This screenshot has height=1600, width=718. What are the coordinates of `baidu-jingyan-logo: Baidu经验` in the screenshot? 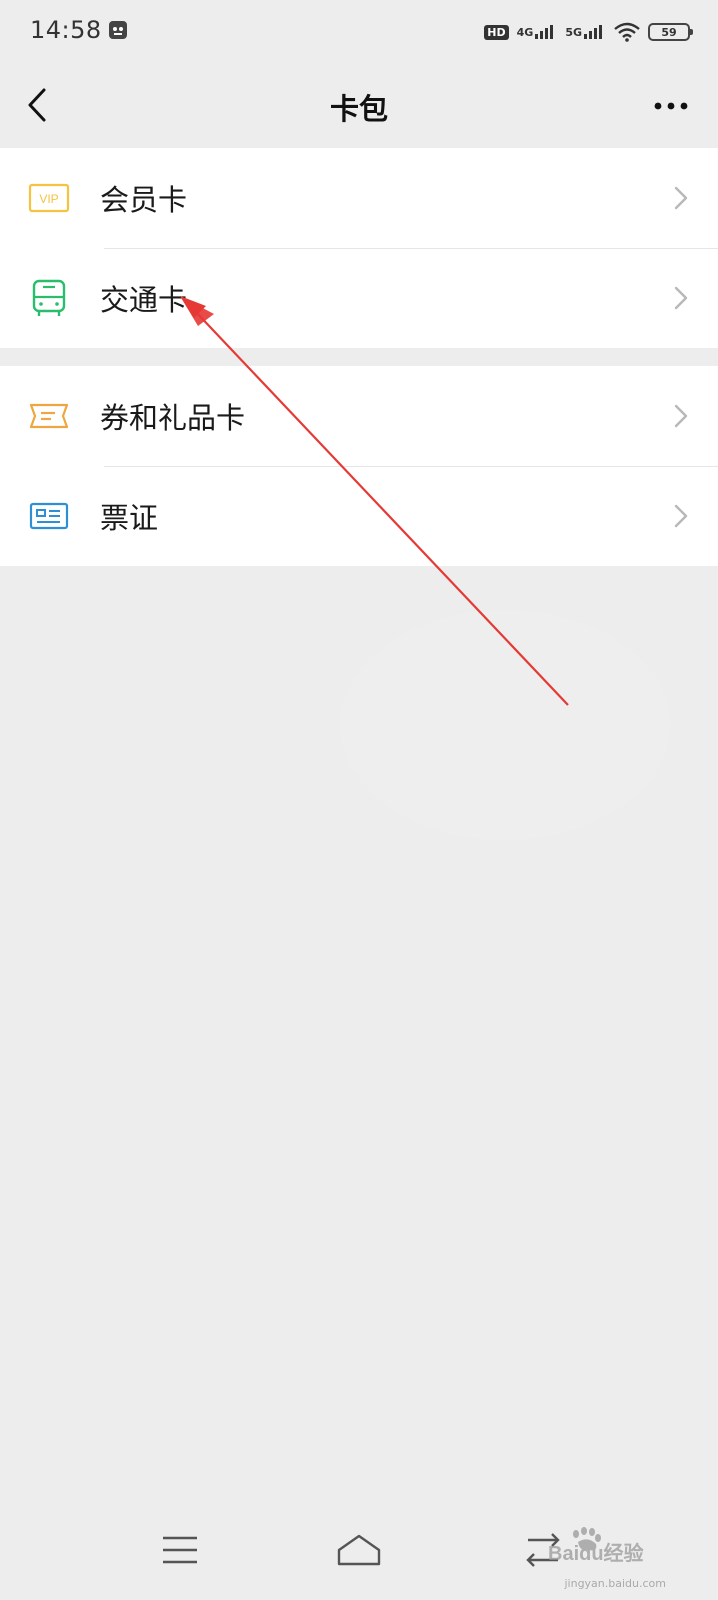 It's located at (596, 1546).